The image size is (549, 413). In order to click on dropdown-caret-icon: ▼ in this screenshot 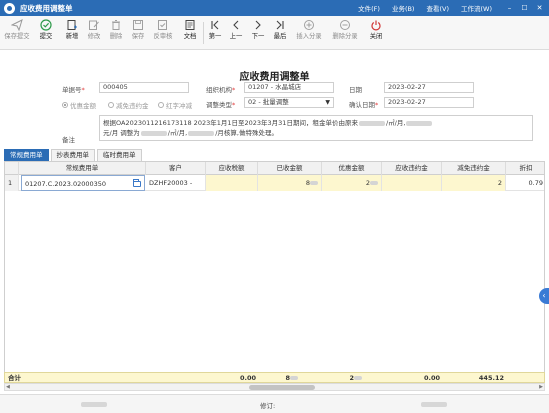, I will do `click(327, 102)`.